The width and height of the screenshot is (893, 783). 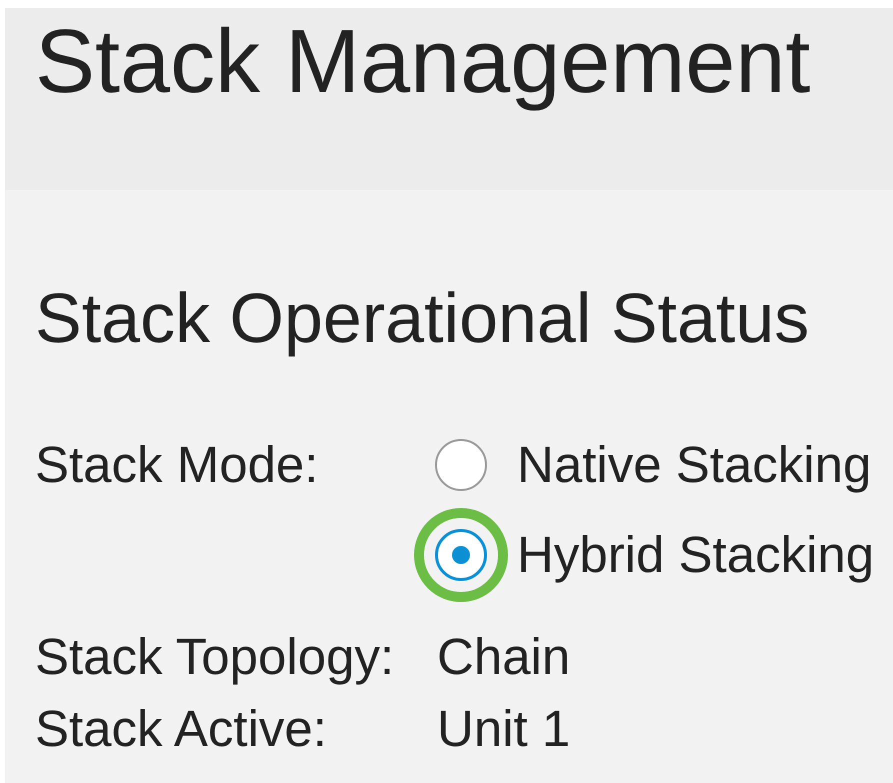 I want to click on section-title: Stack Operational Status, so click(x=422, y=318).